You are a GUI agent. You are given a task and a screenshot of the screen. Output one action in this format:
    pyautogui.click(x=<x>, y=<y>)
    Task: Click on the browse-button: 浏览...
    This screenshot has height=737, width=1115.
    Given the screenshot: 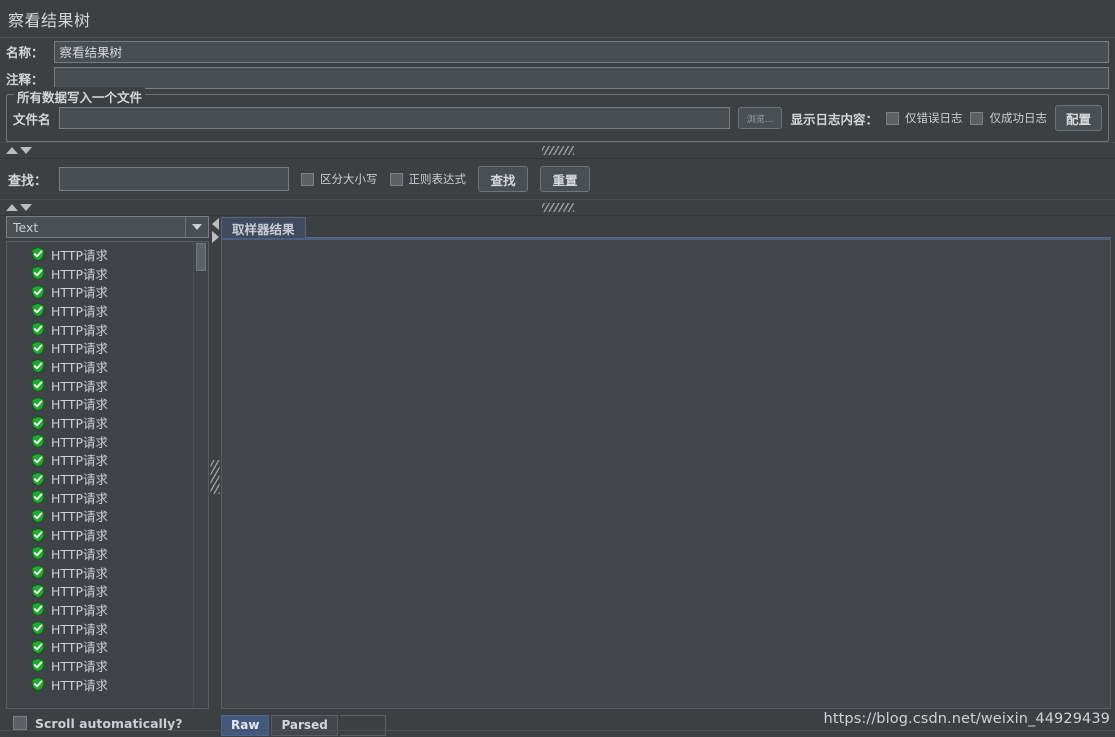 What is the action you would take?
    pyautogui.click(x=760, y=118)
    